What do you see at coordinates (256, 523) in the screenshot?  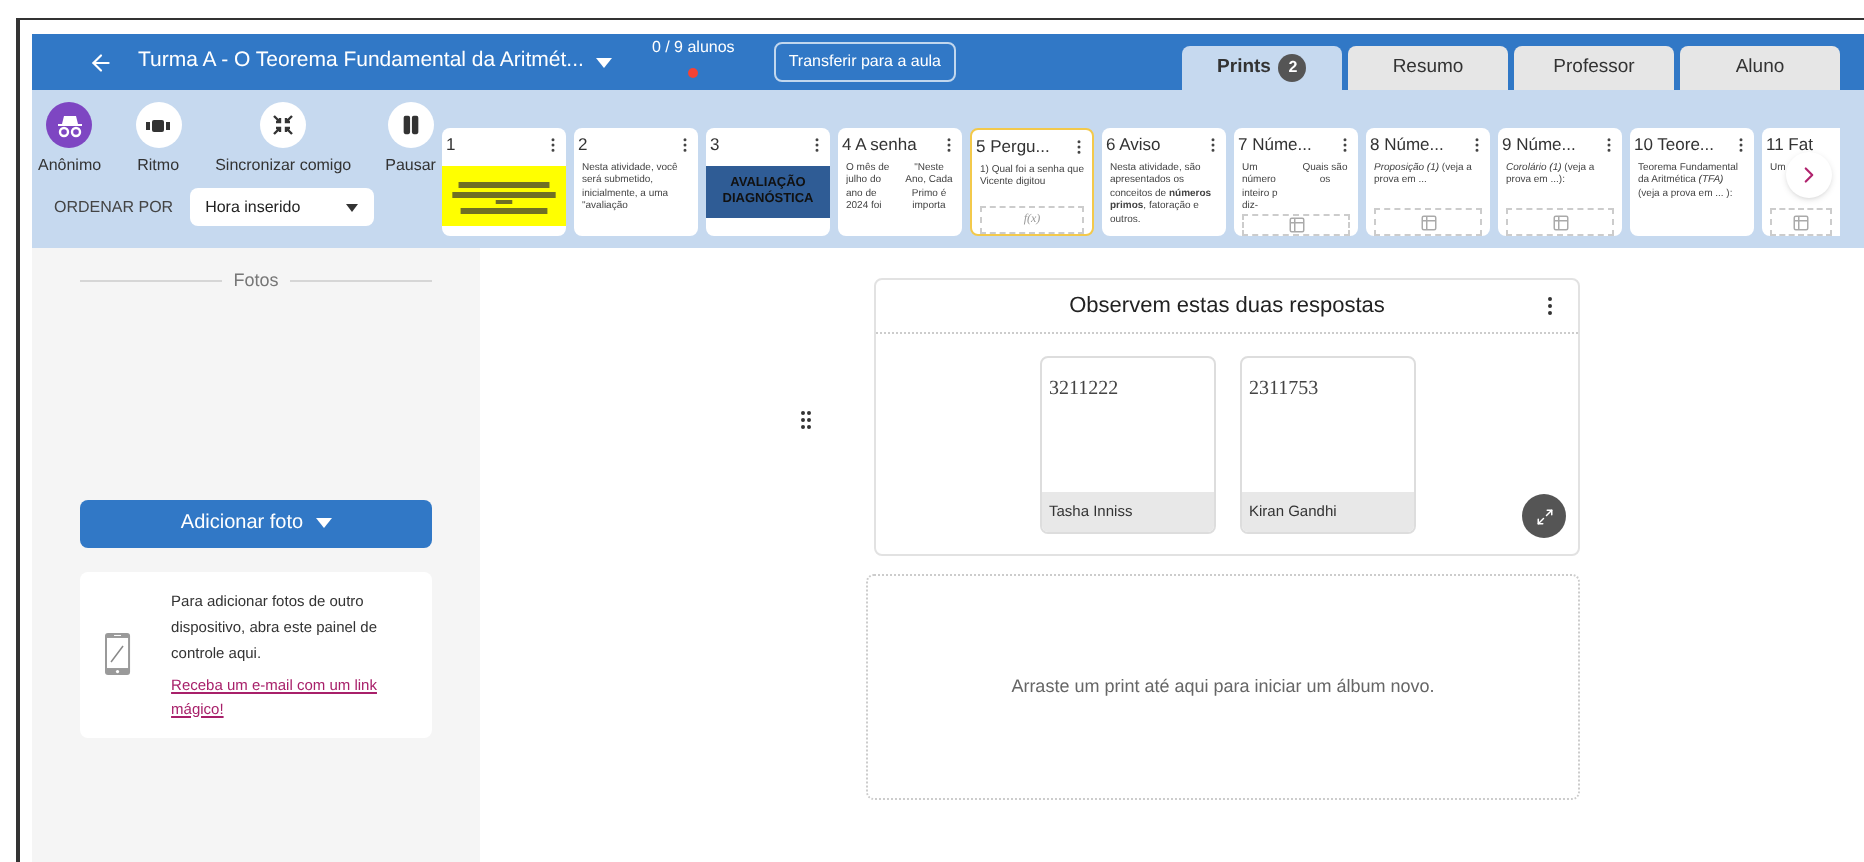 I see `add-photo-button: Adicionar foto` at bounding box center [256, 523].